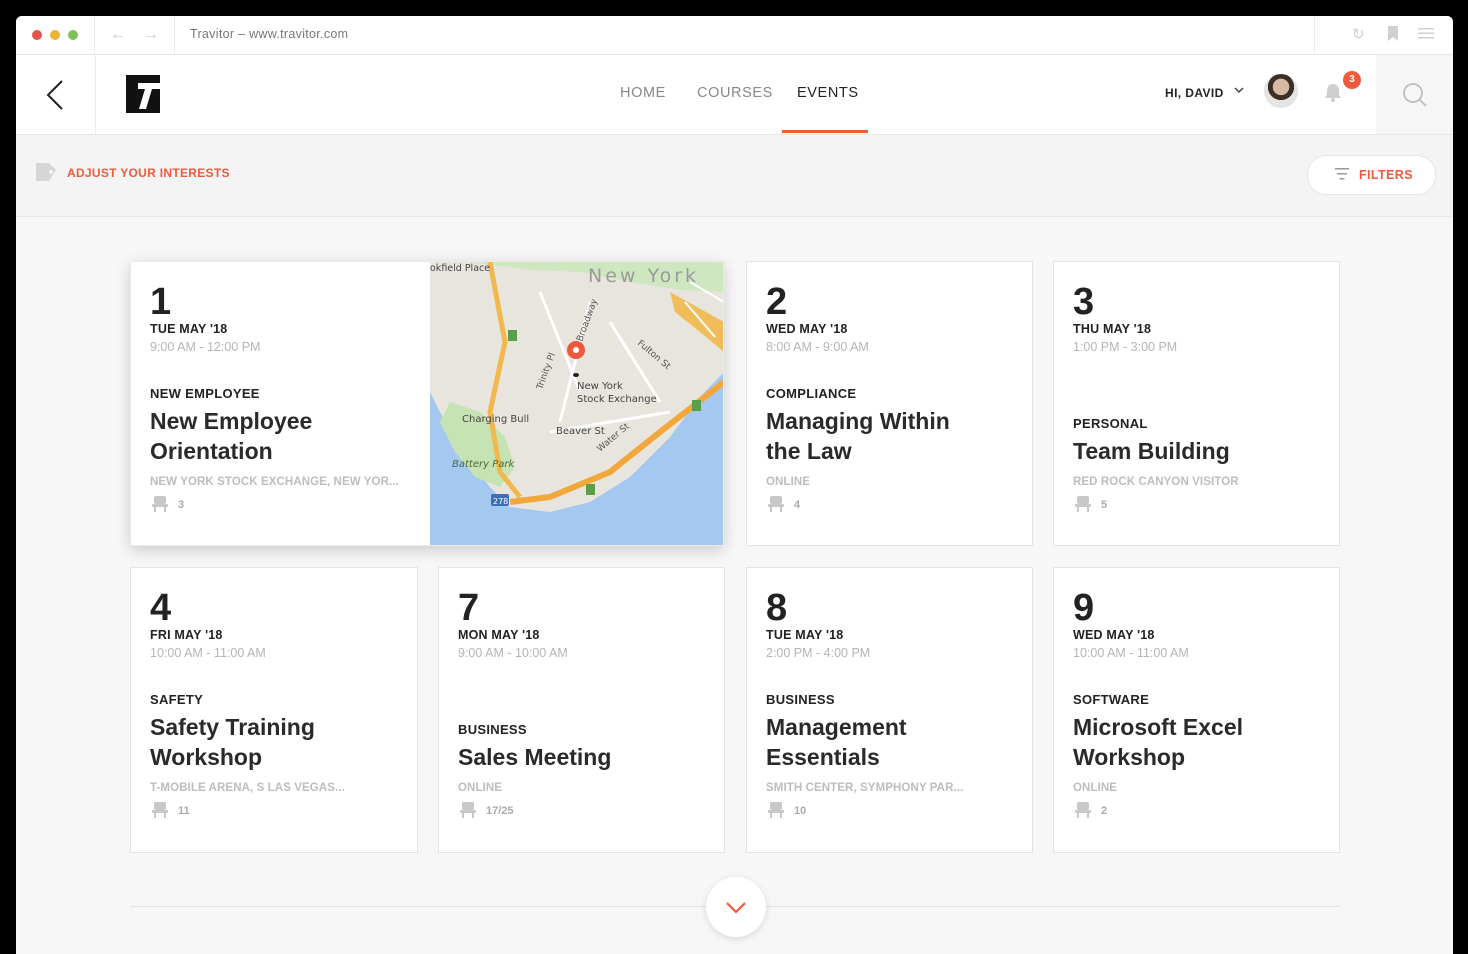 The image size is (1468, 954). Describe the element at coordinates (1358, 35) in the screenshot. I see `reload-icon: ↻` at that location.